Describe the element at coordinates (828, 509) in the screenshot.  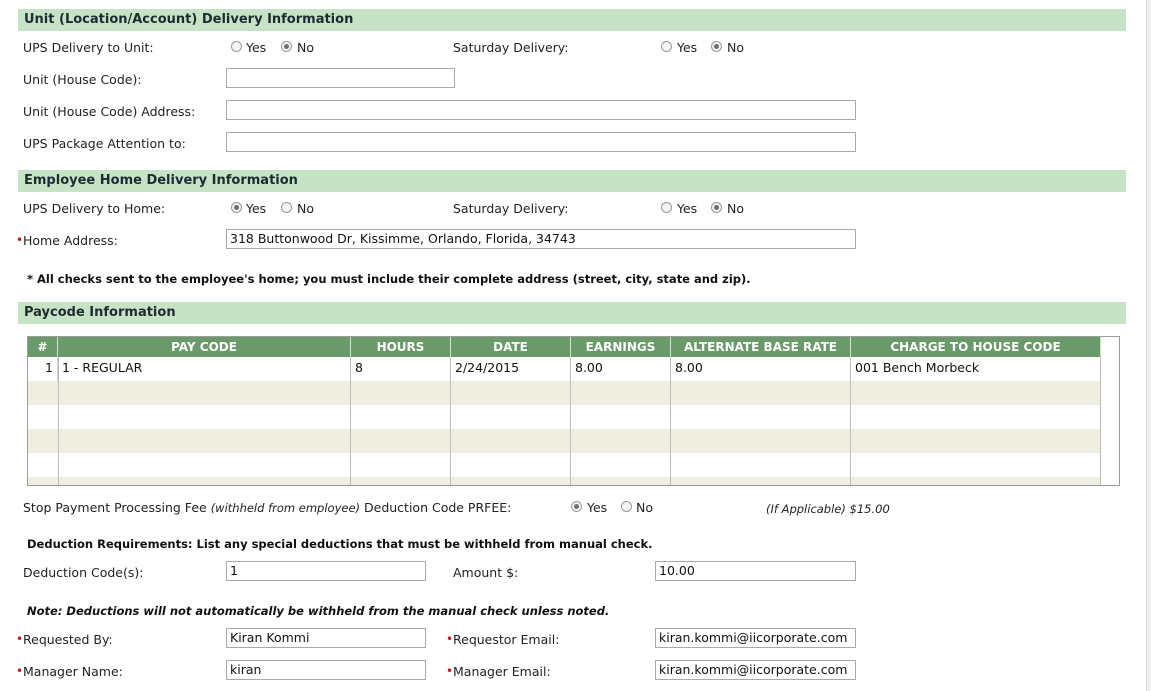
I see `stop-payment-fee-note: (If Applicable) $15.00` at that location.